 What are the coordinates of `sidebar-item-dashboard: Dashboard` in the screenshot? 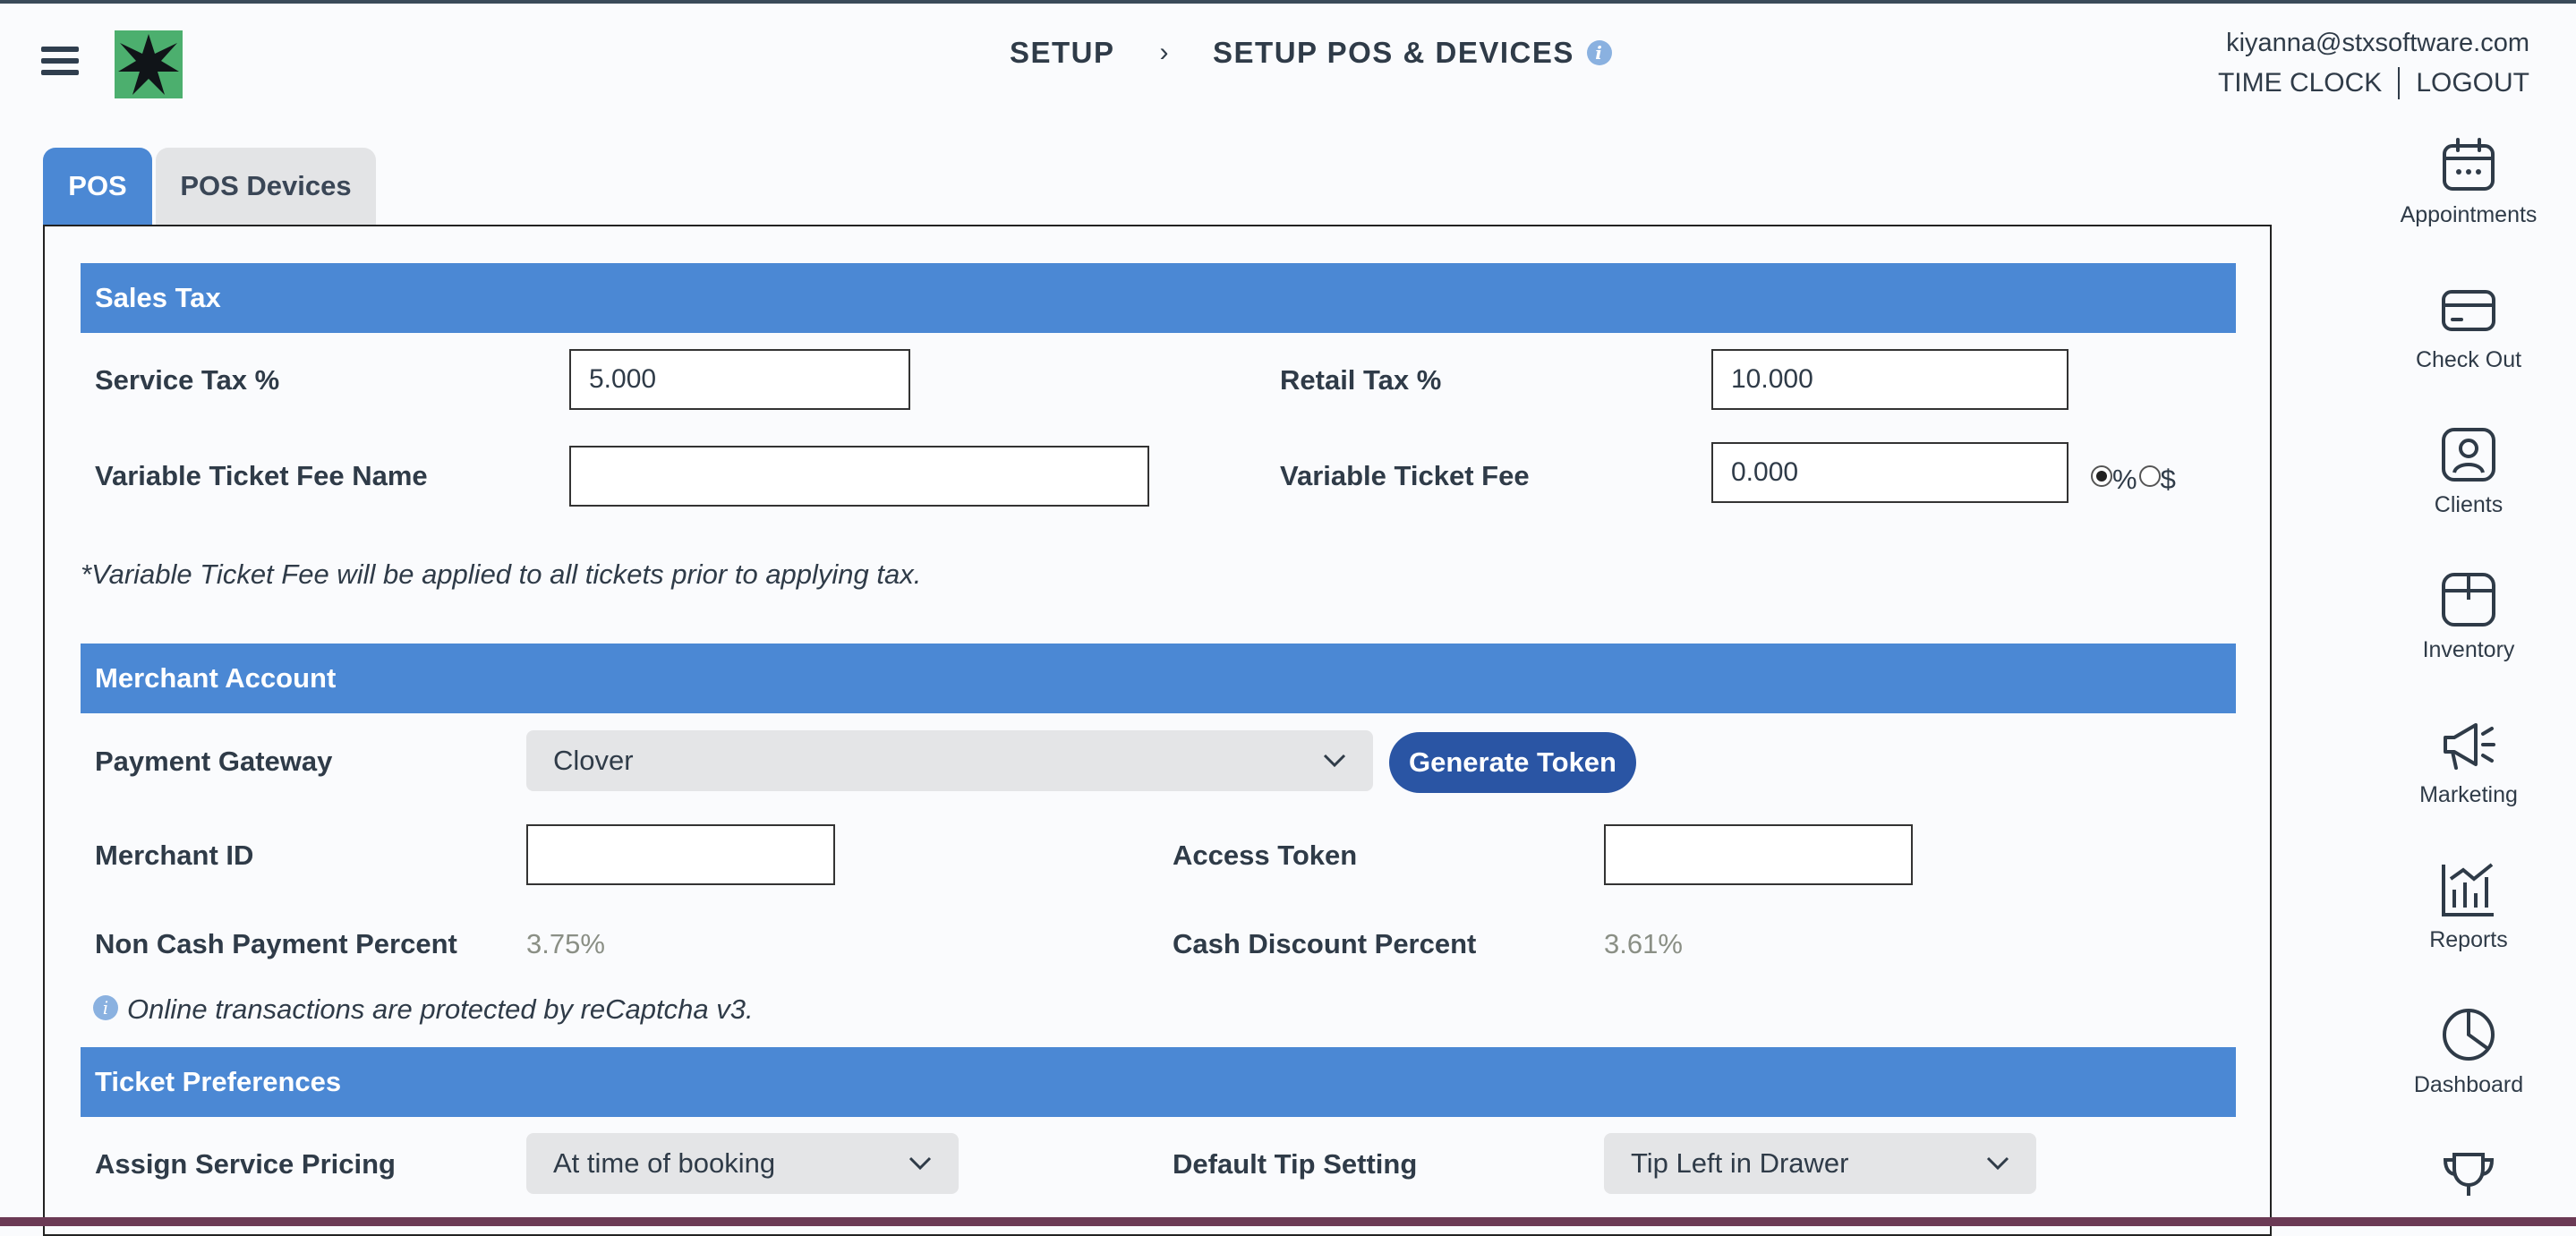 It's located at (2468, 1052).